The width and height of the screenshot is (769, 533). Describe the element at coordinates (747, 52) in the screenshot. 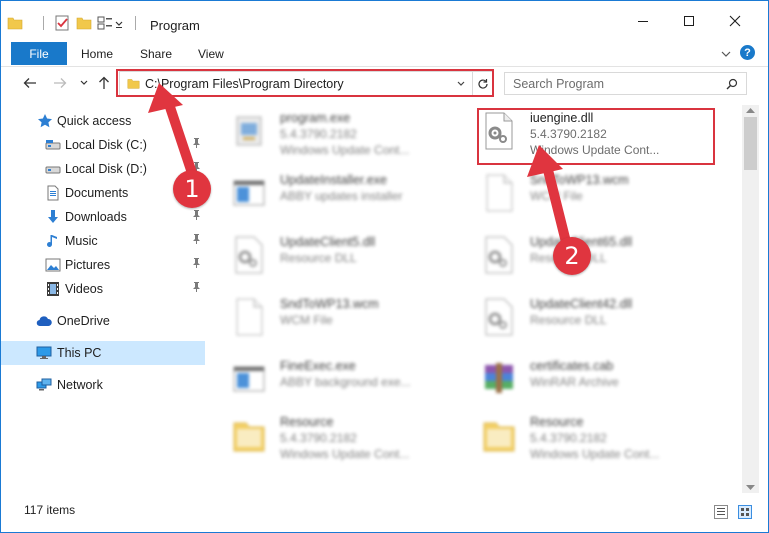

I see `help-icon: ?` at that location.